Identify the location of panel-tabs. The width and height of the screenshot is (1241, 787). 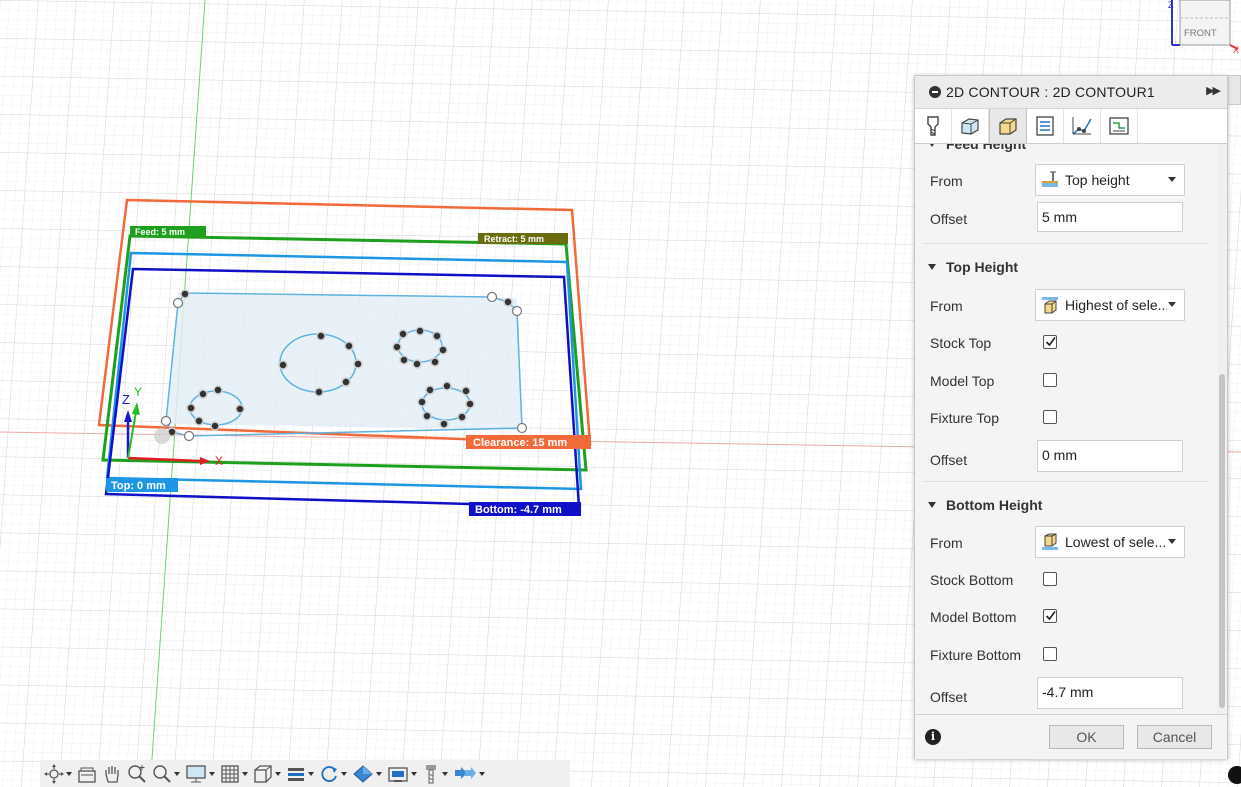
(1071, 126).